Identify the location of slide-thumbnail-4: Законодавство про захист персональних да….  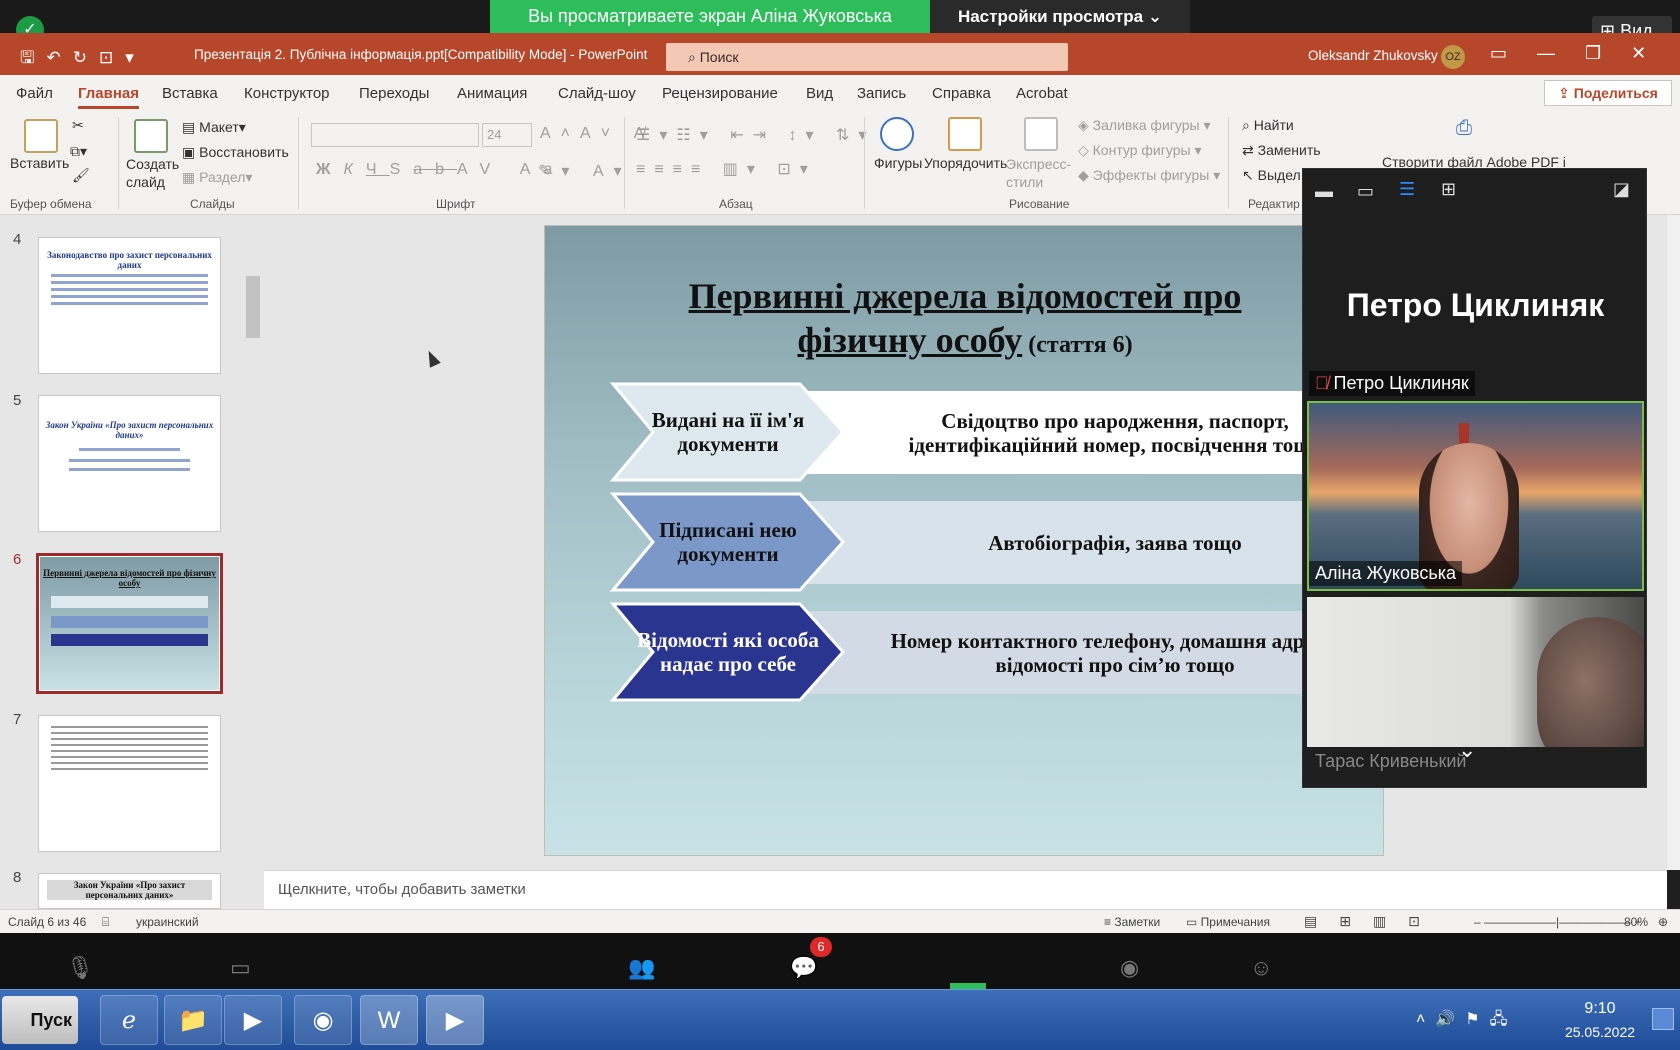
(129, 305).